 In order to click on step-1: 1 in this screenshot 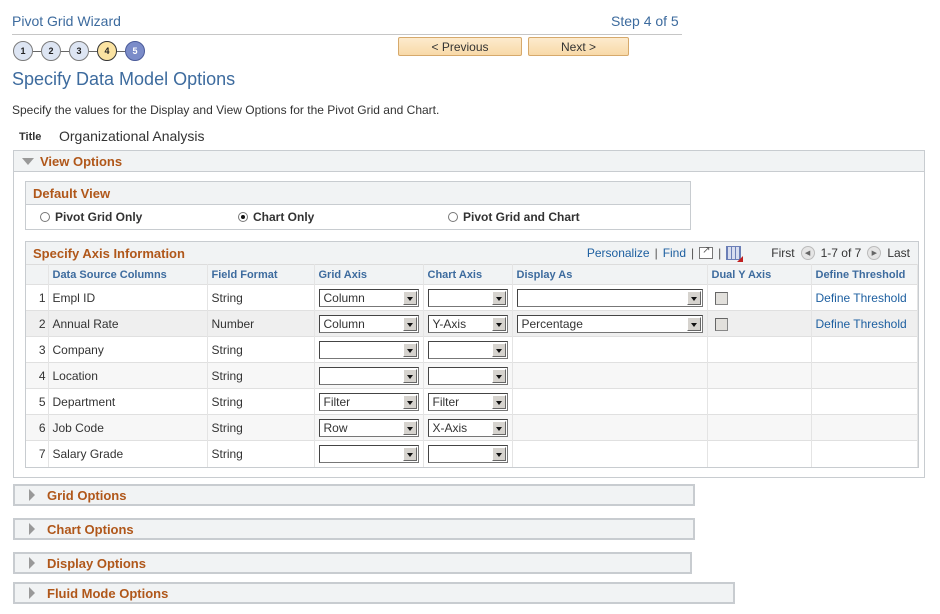, I will do `click(23, 51)`.